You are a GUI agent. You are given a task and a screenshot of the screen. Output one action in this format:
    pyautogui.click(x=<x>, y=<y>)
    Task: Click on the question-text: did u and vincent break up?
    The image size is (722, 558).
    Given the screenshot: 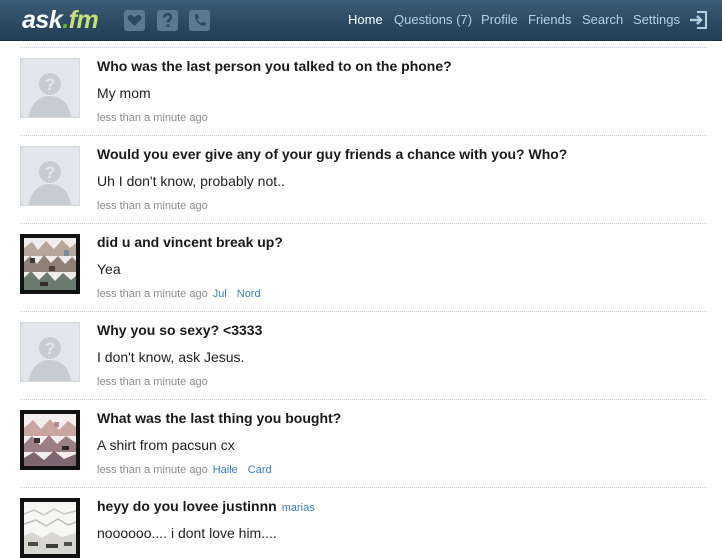 What is the action you would take?
    pyautogui.click(x=190, y=242)
    